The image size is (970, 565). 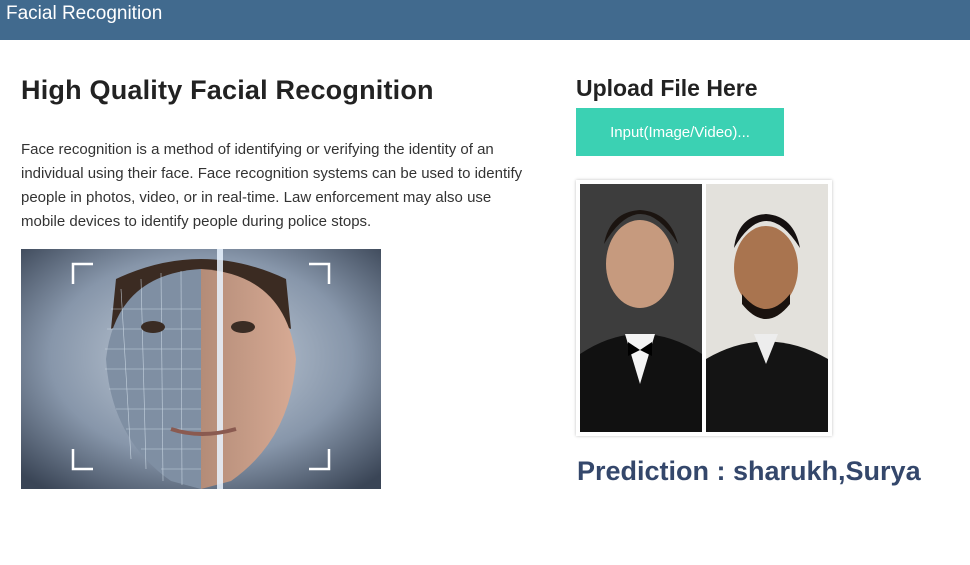 What do you see at coordinates (84, 14) in the screenshot?
I see `app-title: Facial Recognition` at bounding box center [84, 14].